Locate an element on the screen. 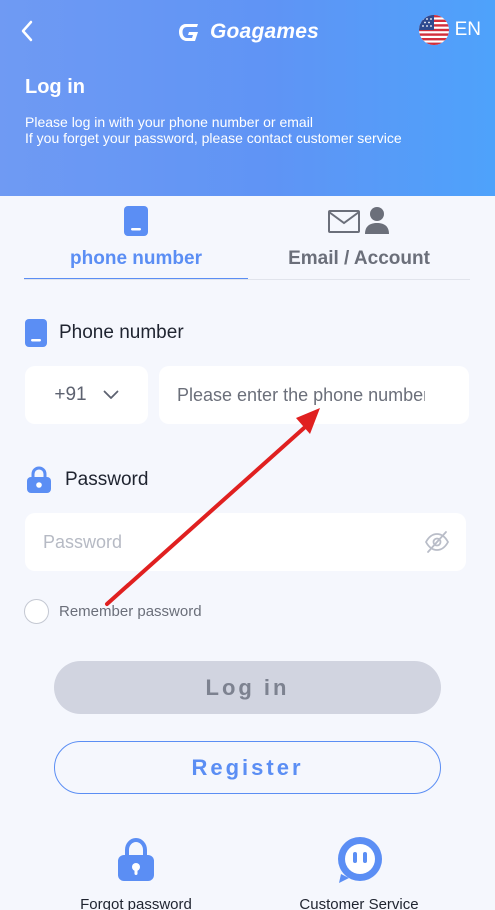 This screenshot has width=495, height=910. remember-password-label: Remember password is located at coordinates (130, 611).